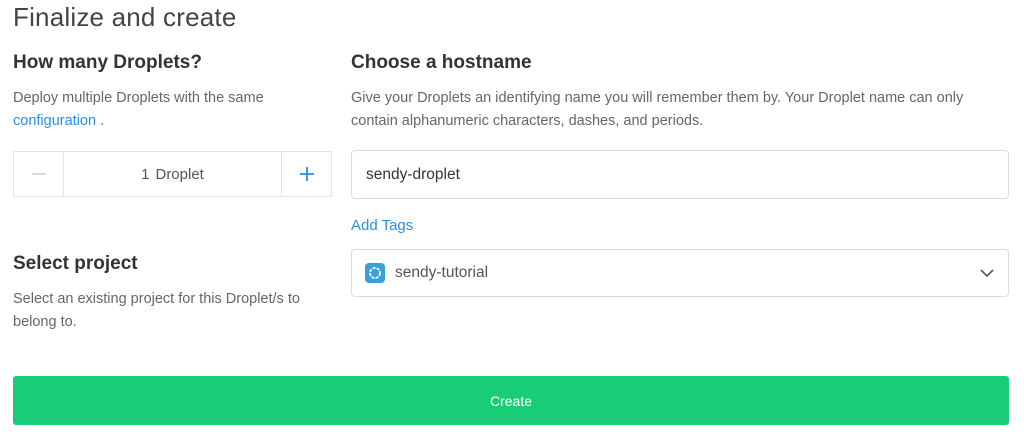  Describe the element at coordinates (145, 174) in the screenshot. I see `droplet-count-value: 1` at that location.